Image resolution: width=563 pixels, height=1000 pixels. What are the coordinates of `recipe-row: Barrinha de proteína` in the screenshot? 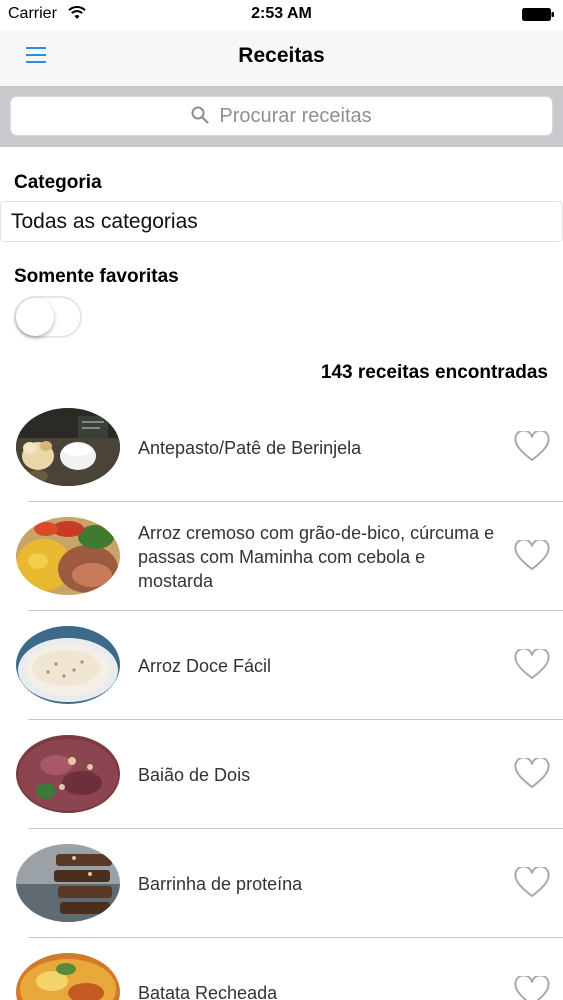 It's located at (281, 883).